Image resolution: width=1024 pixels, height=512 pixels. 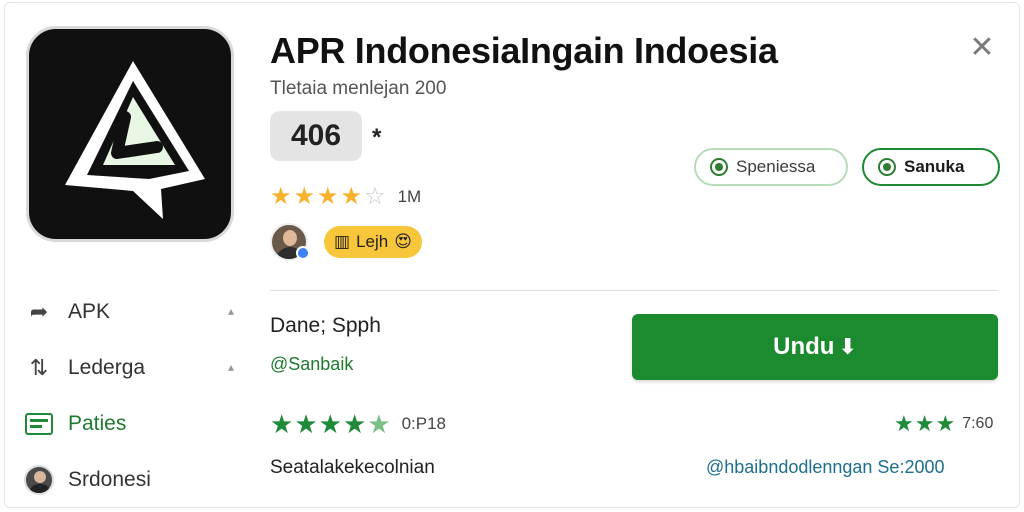 What do you see at coordinates (342, 241) in the screenshot?
I see `building-icon: ▥` at bounding box center [342, 241].